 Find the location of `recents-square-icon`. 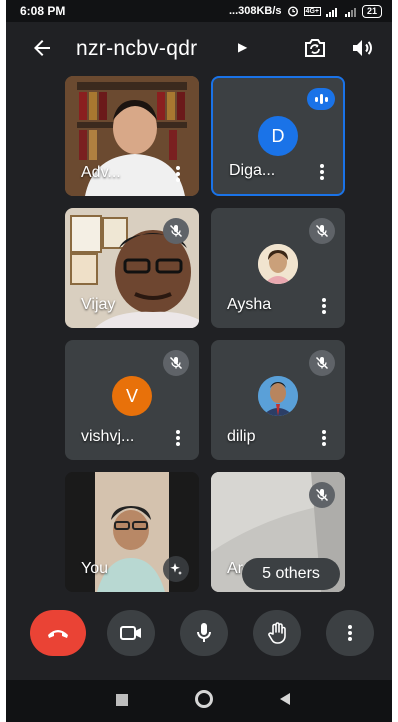

recents-square-icon is located at coordinates (122, 700).